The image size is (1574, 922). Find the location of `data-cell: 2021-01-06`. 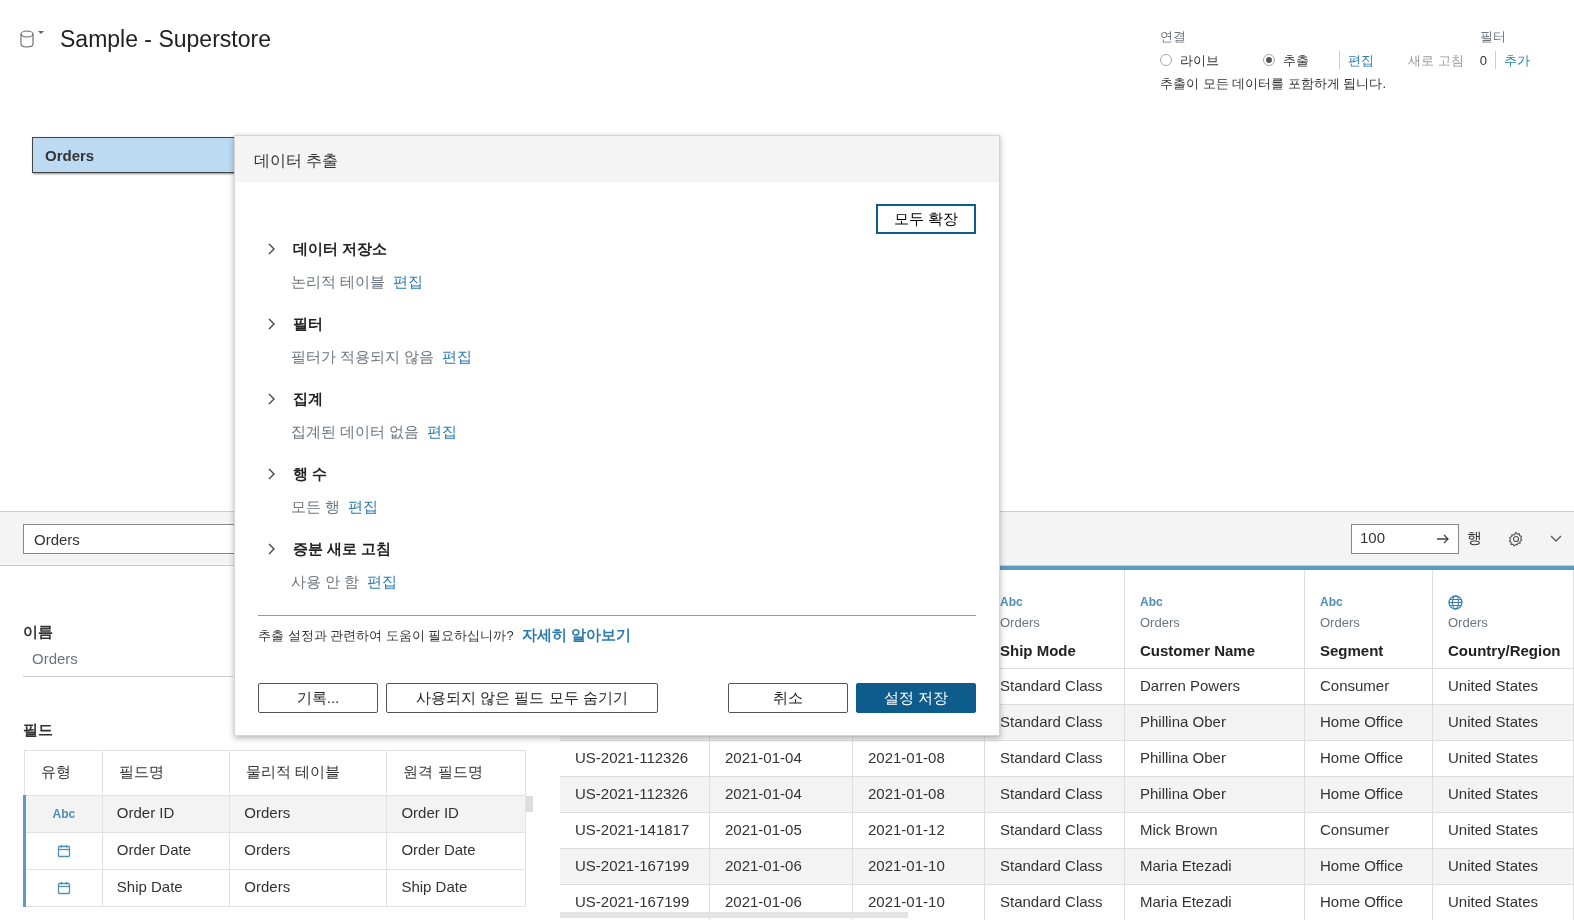

data-cell: 2021-01-06 is located at coordinates (781, 866).